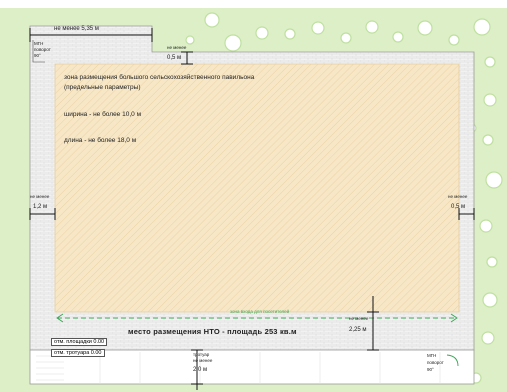 Image resolution: width=507 pixels, height=392 pixels. What do you see at coordinates (174, 58) in the screenshot?
I see `dim-top-gap-value: 0,5 м` at bounding box center [174, 58].